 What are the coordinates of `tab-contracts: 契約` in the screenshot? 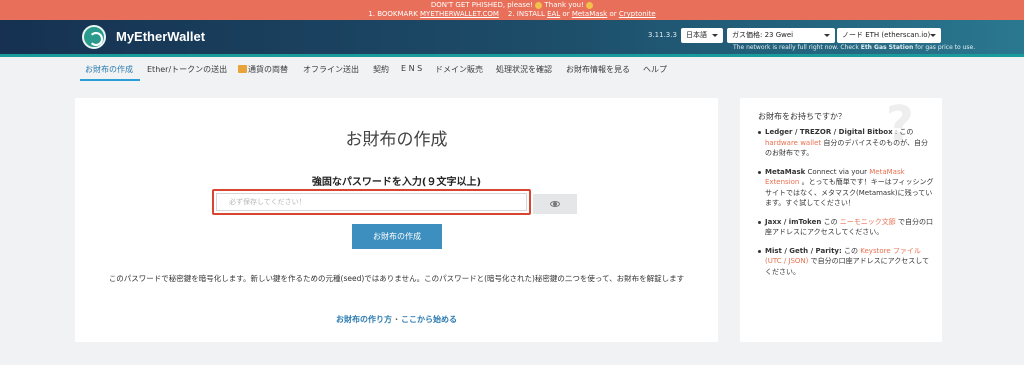 It's located at (381, 69).